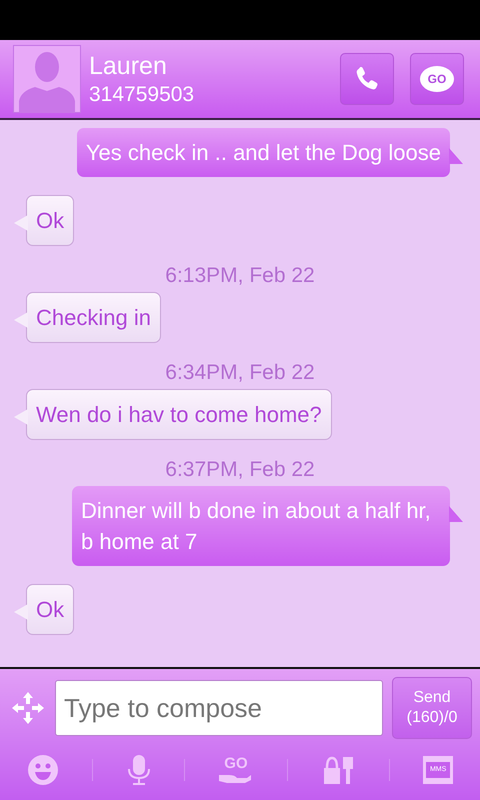  I want to click on go-chat-button: GO, so click(437, 79).